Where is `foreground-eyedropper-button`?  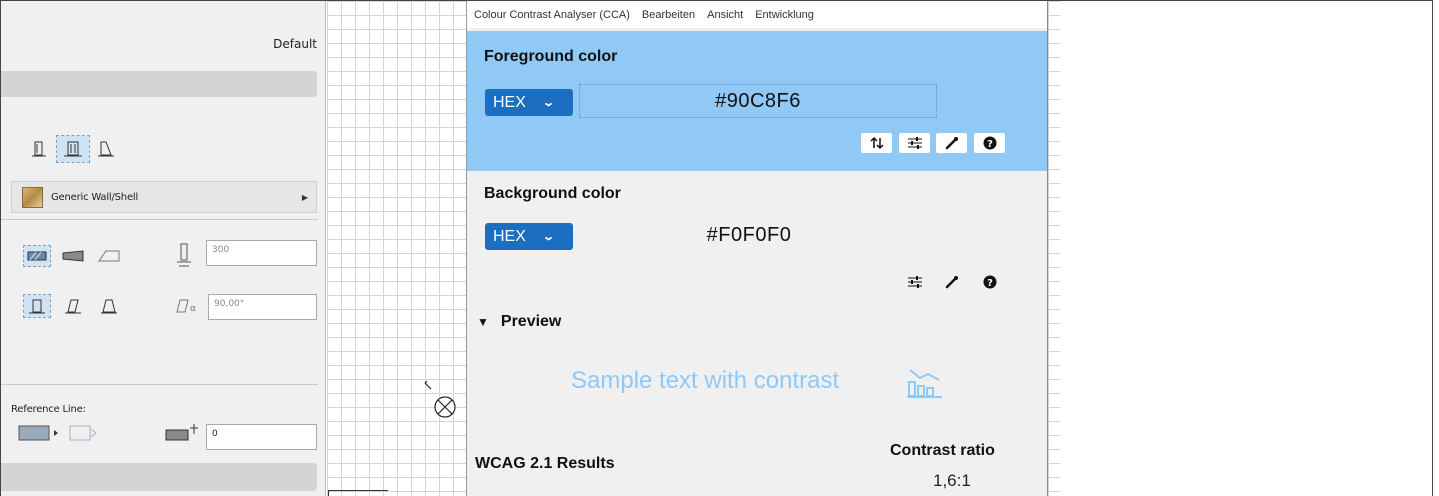 foreground-eyedropper-button is located at coordinates (951, 143).